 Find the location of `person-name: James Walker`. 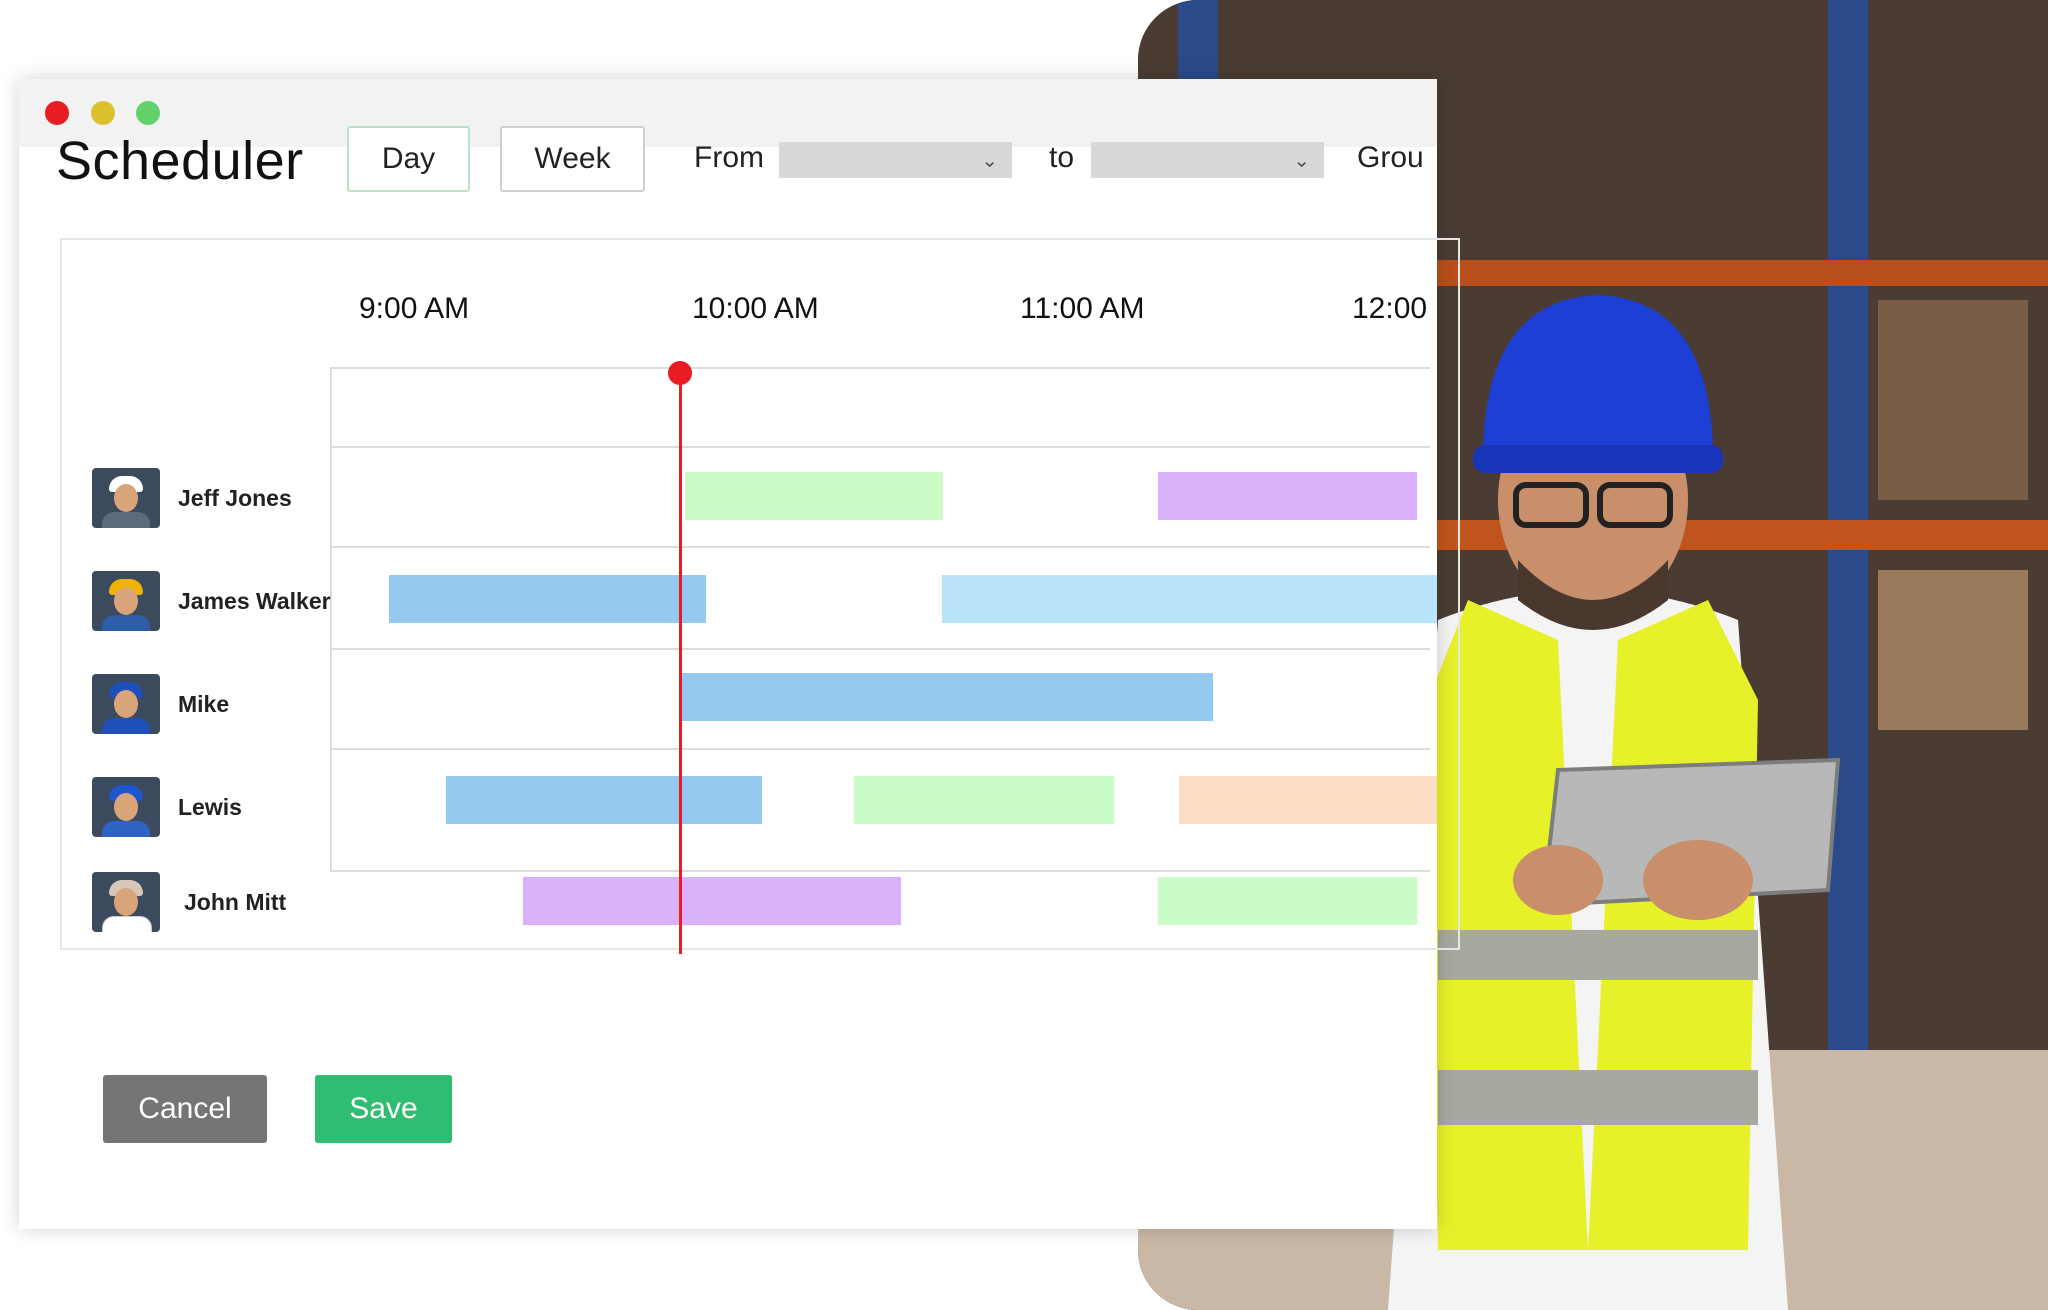

person-name: James Walker is located at coordinates (254, 600).